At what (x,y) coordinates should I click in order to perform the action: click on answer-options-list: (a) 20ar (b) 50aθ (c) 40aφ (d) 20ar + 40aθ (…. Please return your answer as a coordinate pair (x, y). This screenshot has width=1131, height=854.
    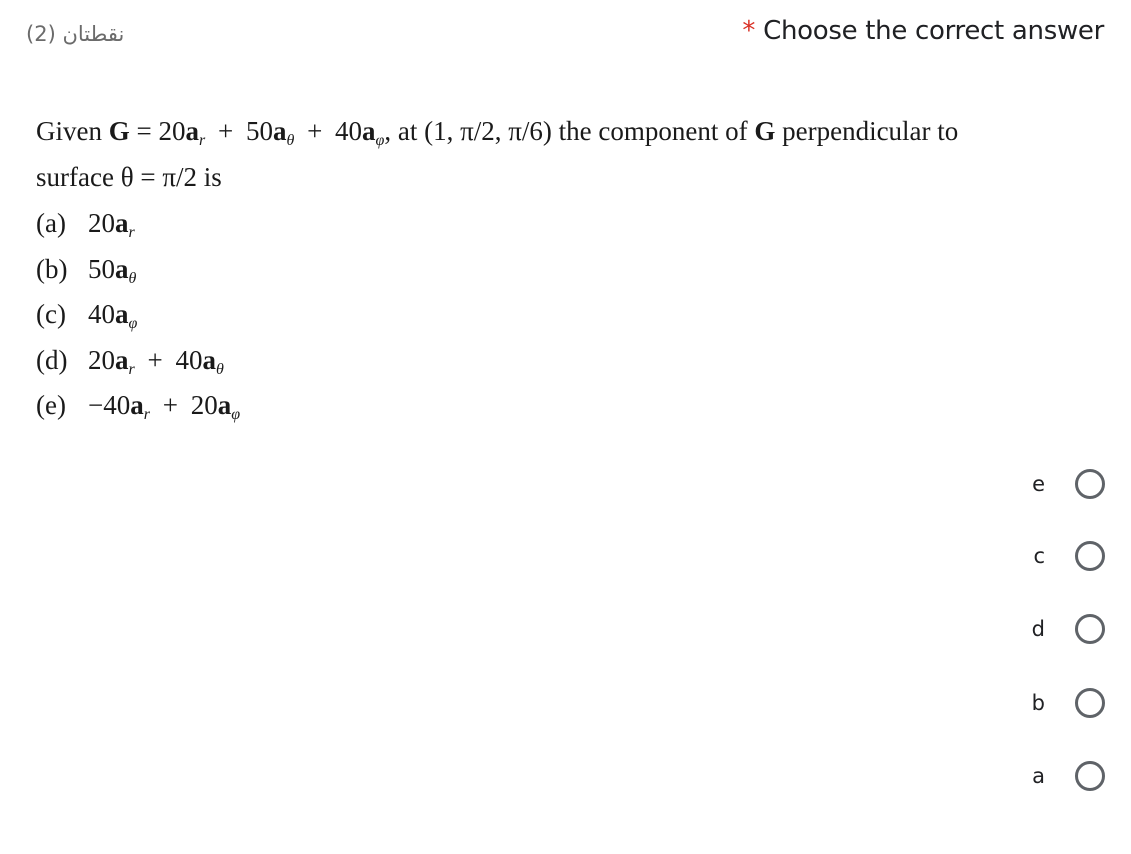
    Looking at the image, I should click on (138, 319).